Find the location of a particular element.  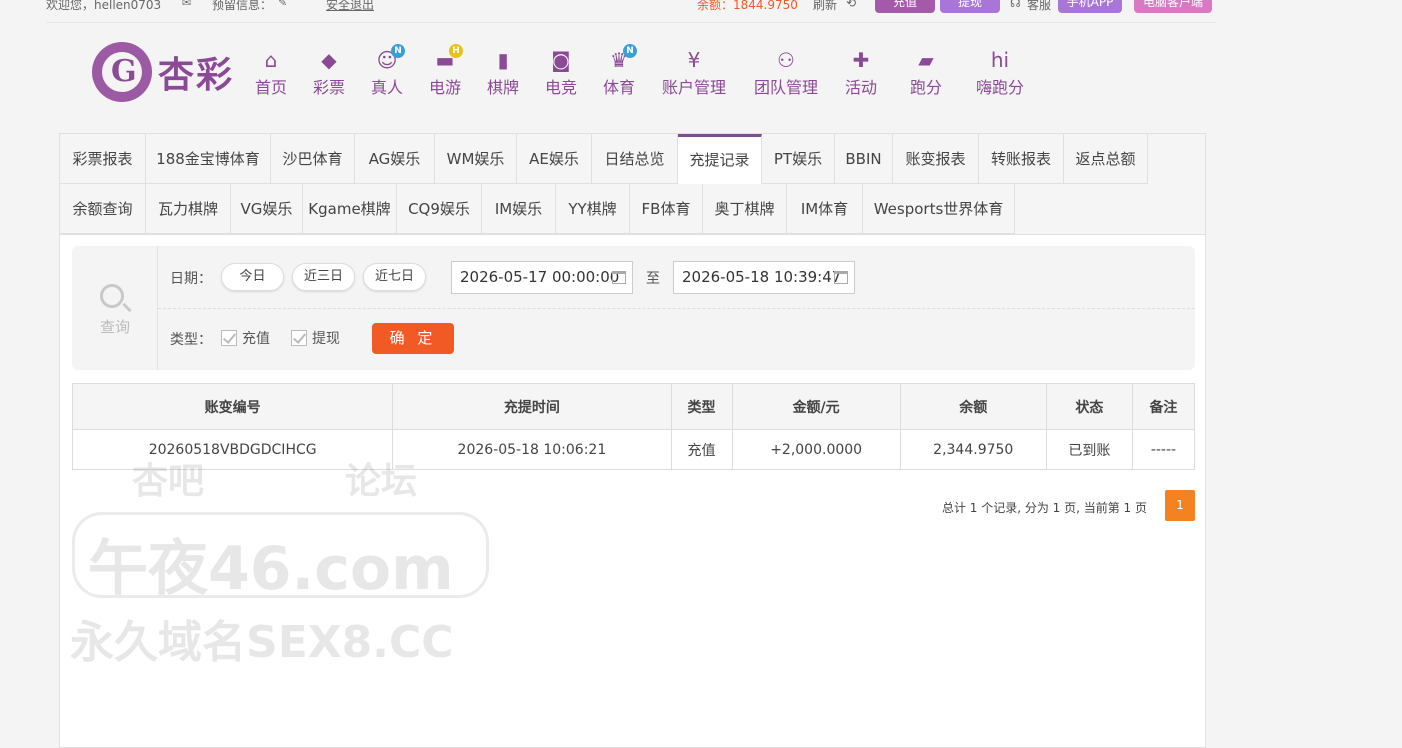

logout-link: 安全退出 is located at coordinates (350, 6).